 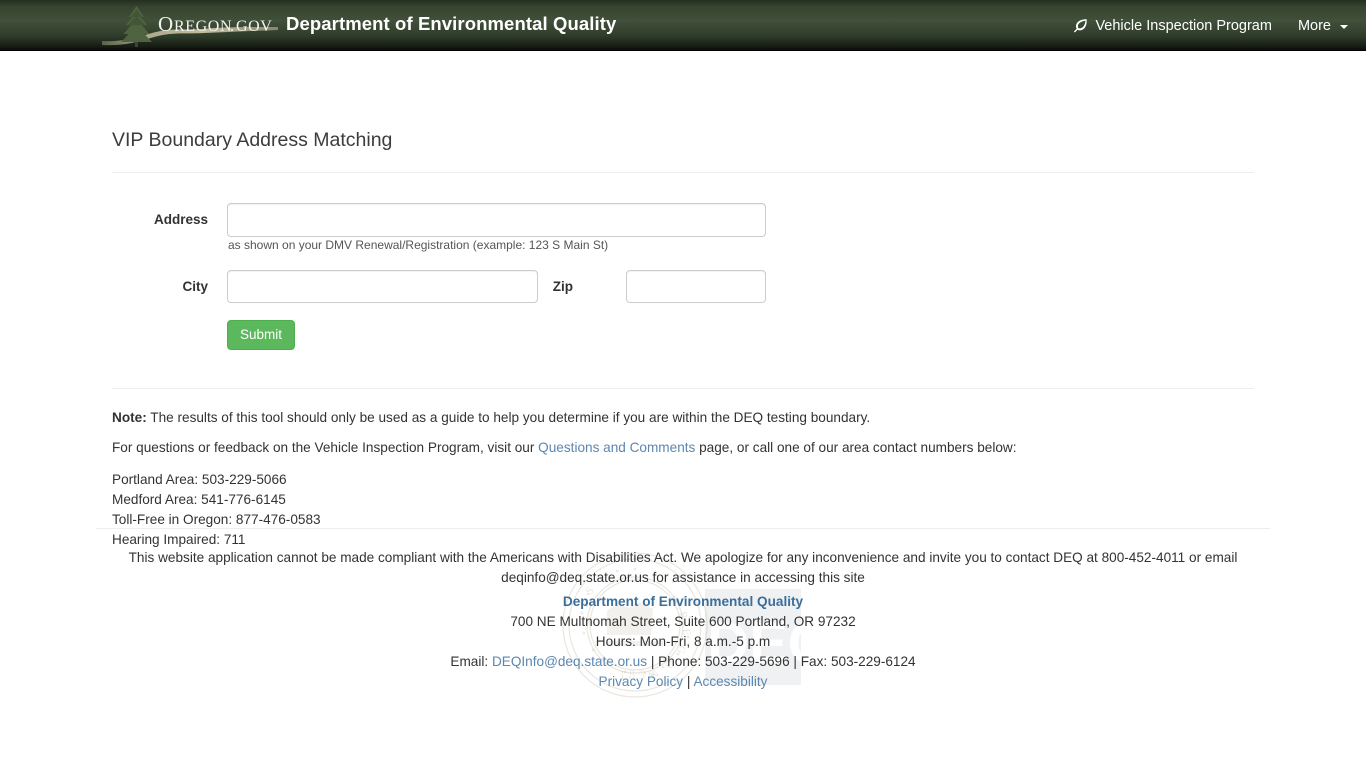 I want to click on footer-email-label: Email:, so click(x=471, y=661).